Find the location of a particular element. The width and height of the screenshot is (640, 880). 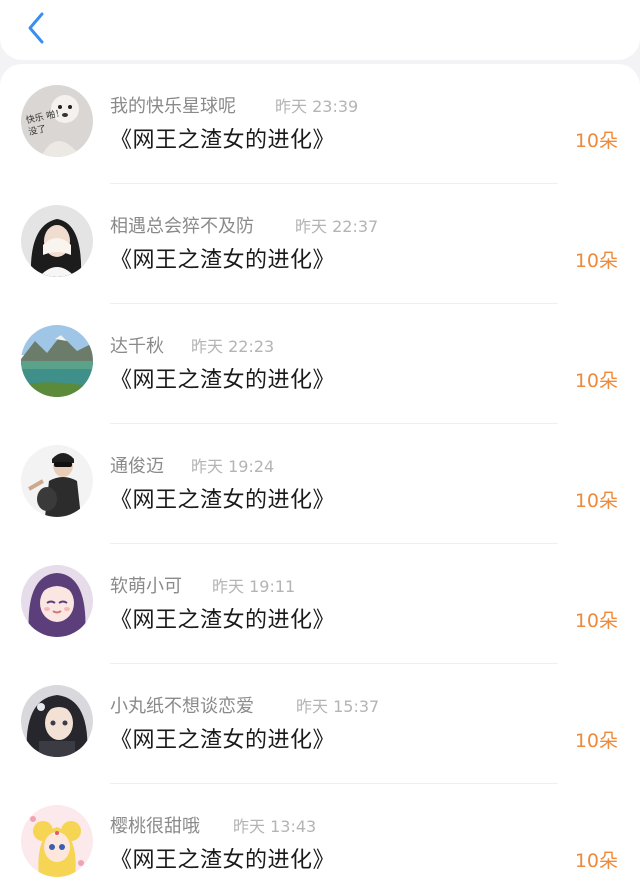

gifter-name: 我的快乐星球呢 is located at coordinates (173, 106).